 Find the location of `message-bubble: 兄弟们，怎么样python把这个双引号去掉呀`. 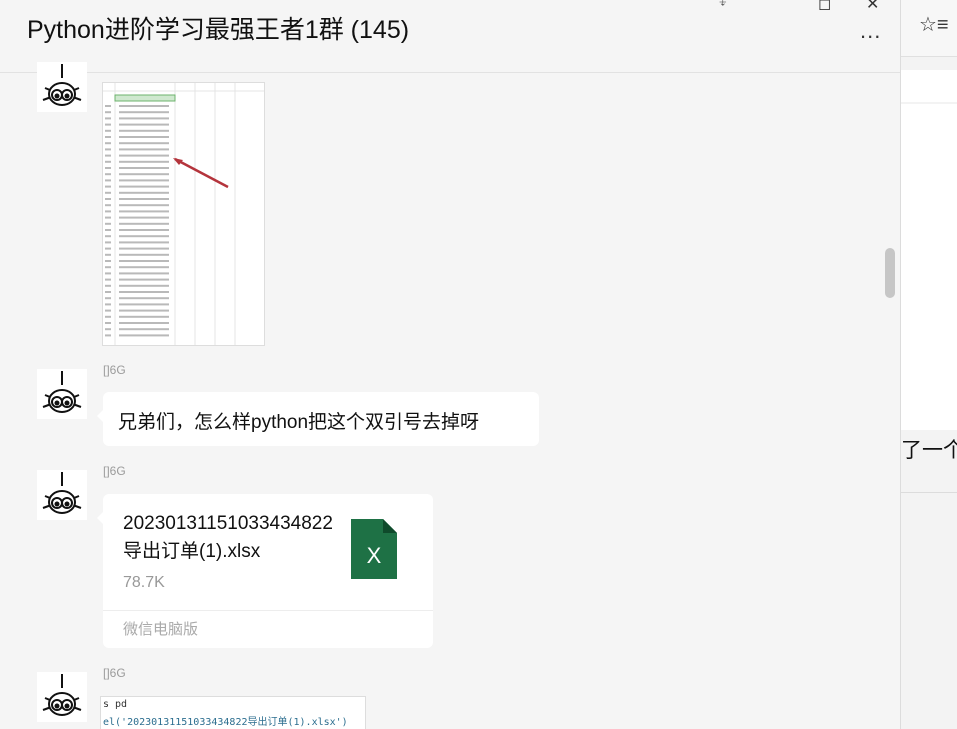

message-bubble: 兄弟们，怎么样python把这个双引号去掉呀 is located at coordinates (318, 419).